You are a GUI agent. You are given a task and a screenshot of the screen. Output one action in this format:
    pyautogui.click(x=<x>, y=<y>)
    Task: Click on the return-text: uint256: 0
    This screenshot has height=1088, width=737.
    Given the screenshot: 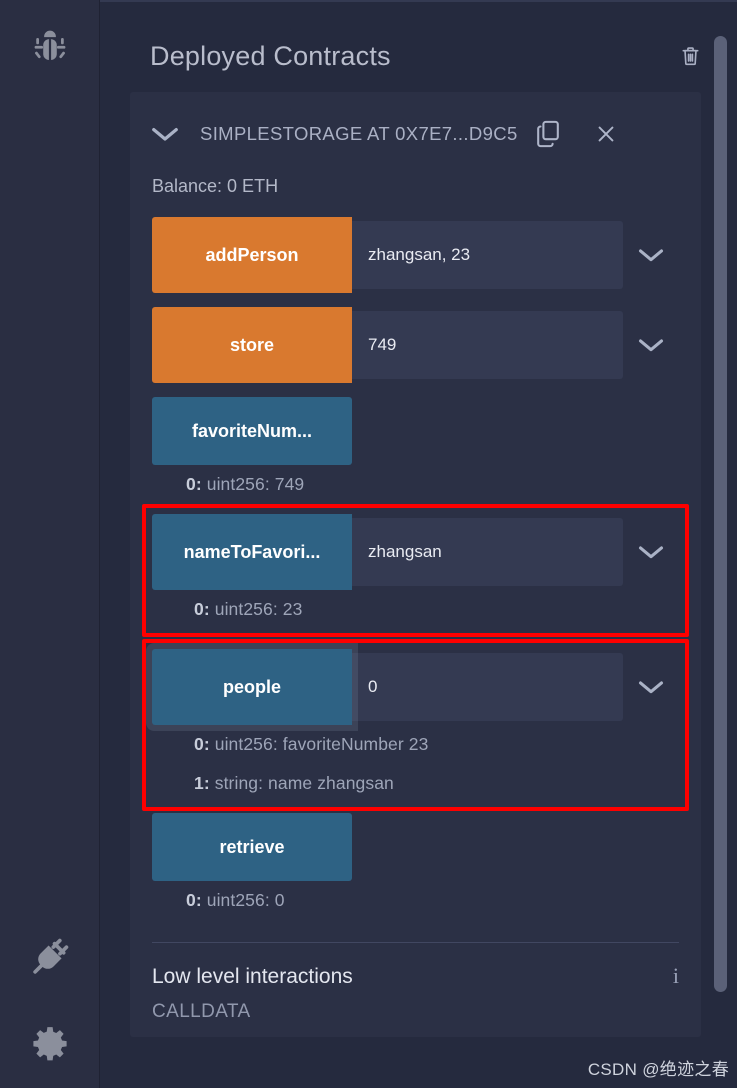 What is the action you would take?
    pyautogui.click(x=245, y=900)
    